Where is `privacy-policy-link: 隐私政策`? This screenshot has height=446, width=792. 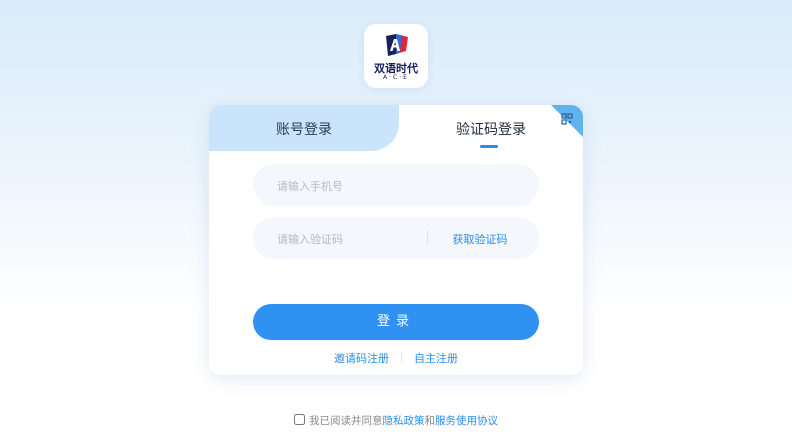 privacy-policy-link: 隐私政策 is located at coordinates (404, 421).